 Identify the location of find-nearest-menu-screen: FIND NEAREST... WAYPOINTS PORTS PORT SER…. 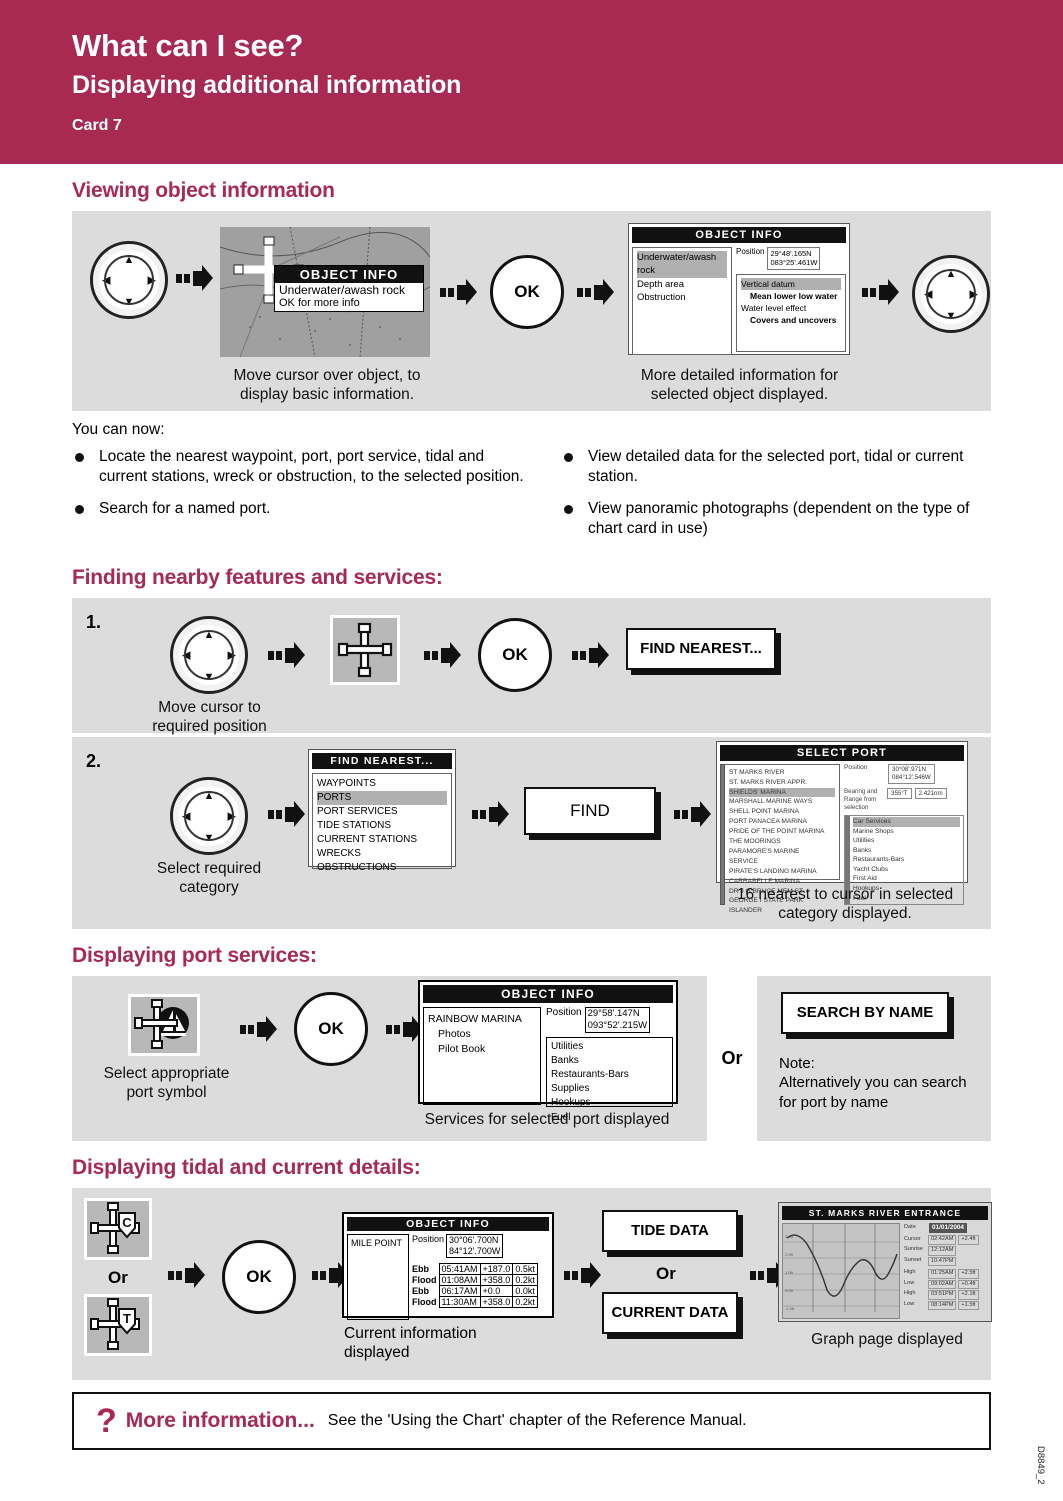
(382, 810).